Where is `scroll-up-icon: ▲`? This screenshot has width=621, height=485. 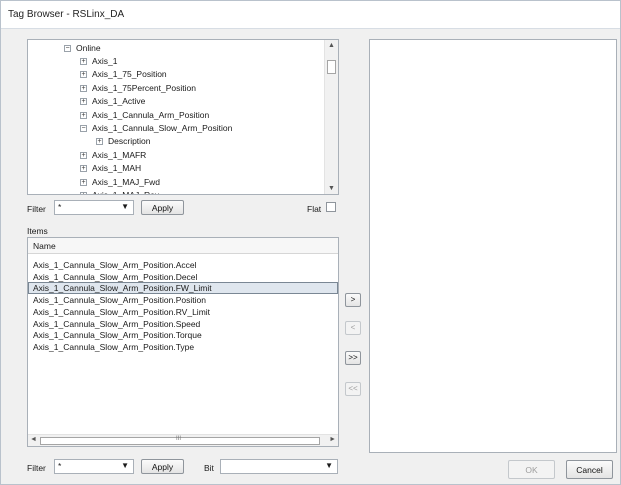
scroll-up-icon: ▲ is located at coordinates (331, 45).